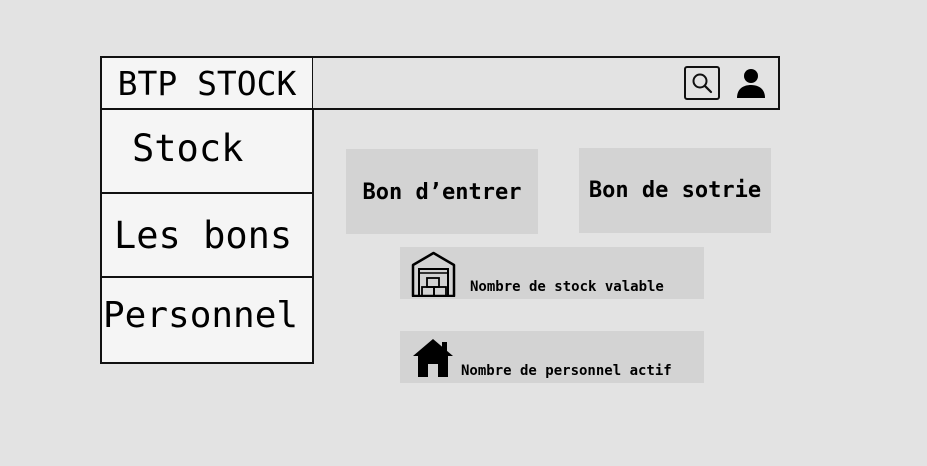 The height and width of the screenshot is (466, 927). I want to click on top-bar, so click(546, 83).